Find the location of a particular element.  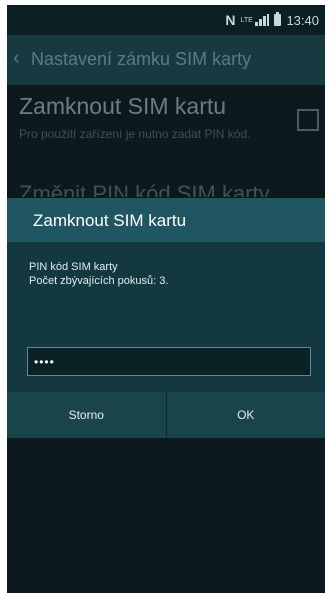

dialog-message-line1: PIN kód SIM karty is located at coordinates (73, 267).